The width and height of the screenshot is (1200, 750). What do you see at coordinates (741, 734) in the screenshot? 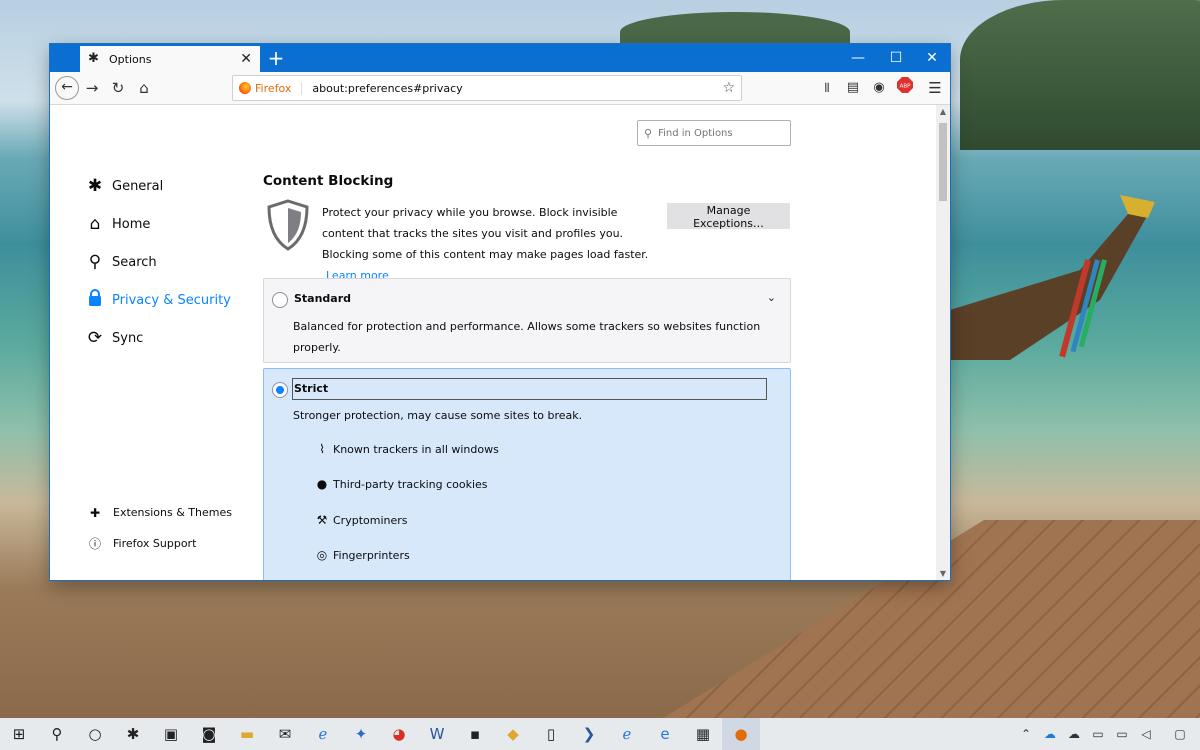
I see `firefox-taskbar-icon: ●` at bounding box center [741, 734].